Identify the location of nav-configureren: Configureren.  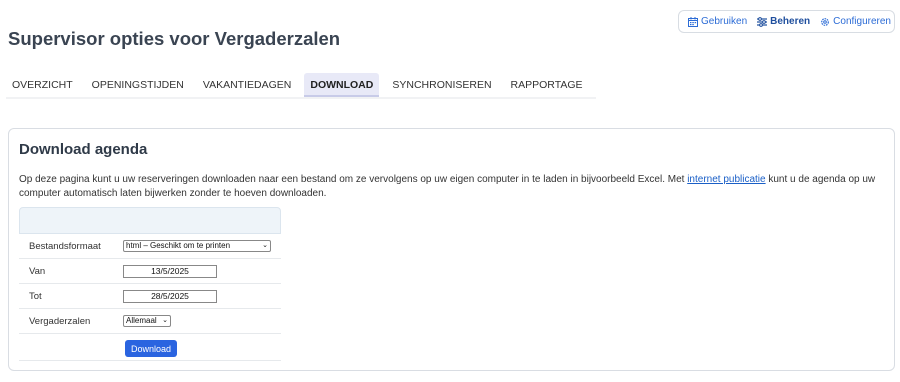
(855, 21).